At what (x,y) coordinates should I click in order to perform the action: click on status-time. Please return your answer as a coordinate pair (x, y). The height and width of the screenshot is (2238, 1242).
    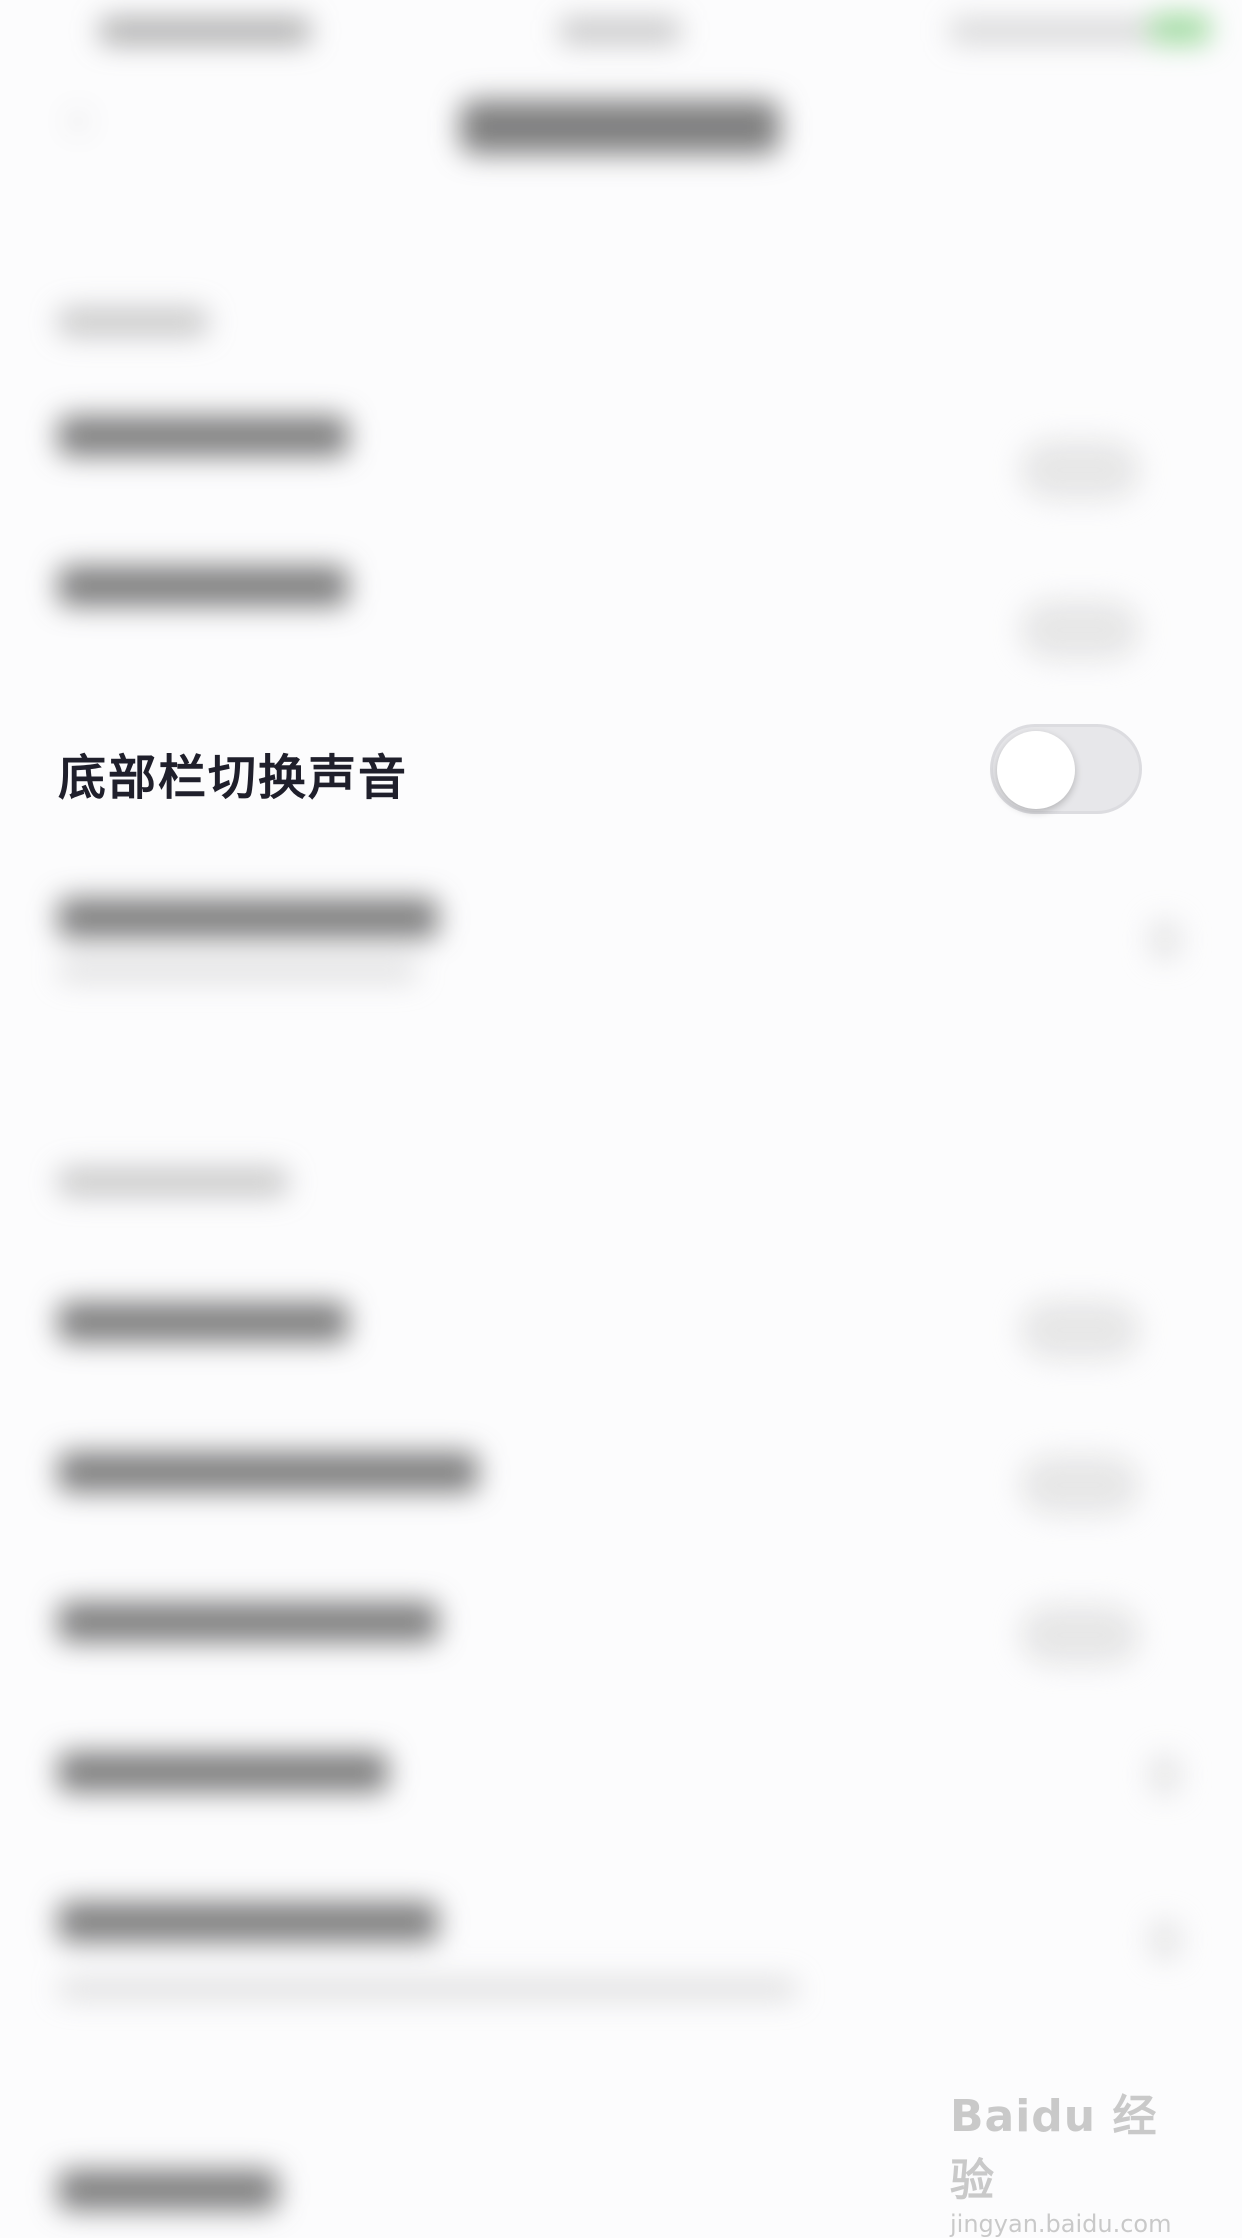
    Looking at the image, I should click on (620, 31).